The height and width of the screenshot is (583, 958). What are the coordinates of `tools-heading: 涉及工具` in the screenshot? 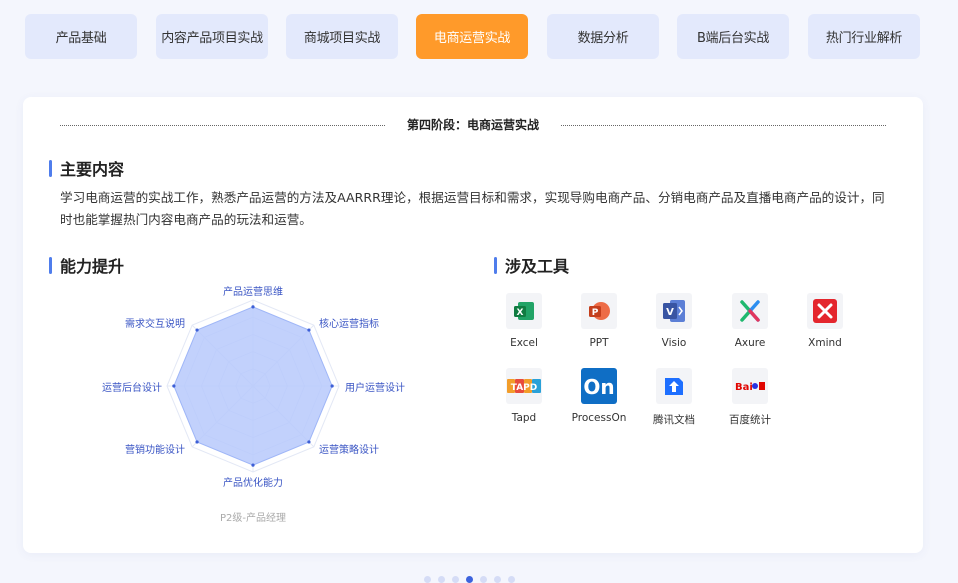 It's located at (531, 265).